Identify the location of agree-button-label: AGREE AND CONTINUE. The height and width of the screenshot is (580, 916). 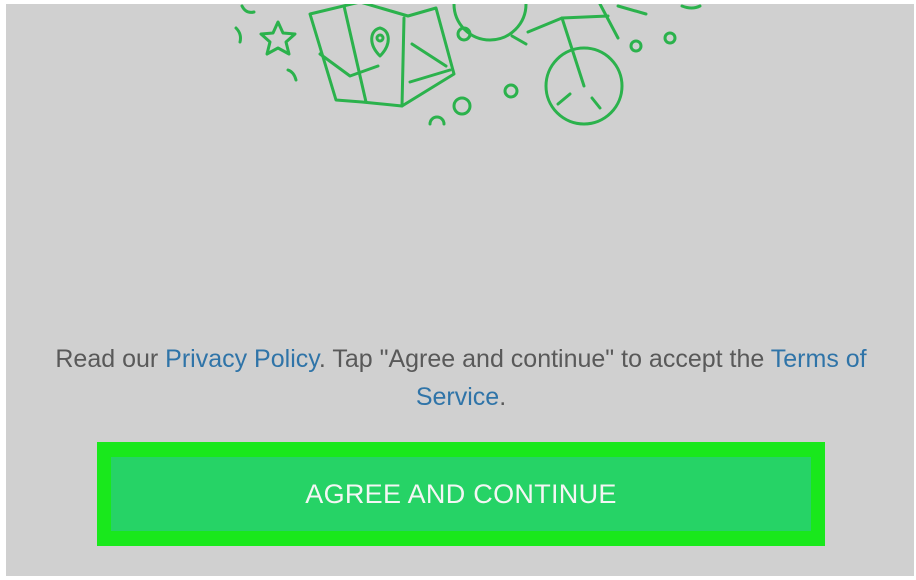
(461, 493).